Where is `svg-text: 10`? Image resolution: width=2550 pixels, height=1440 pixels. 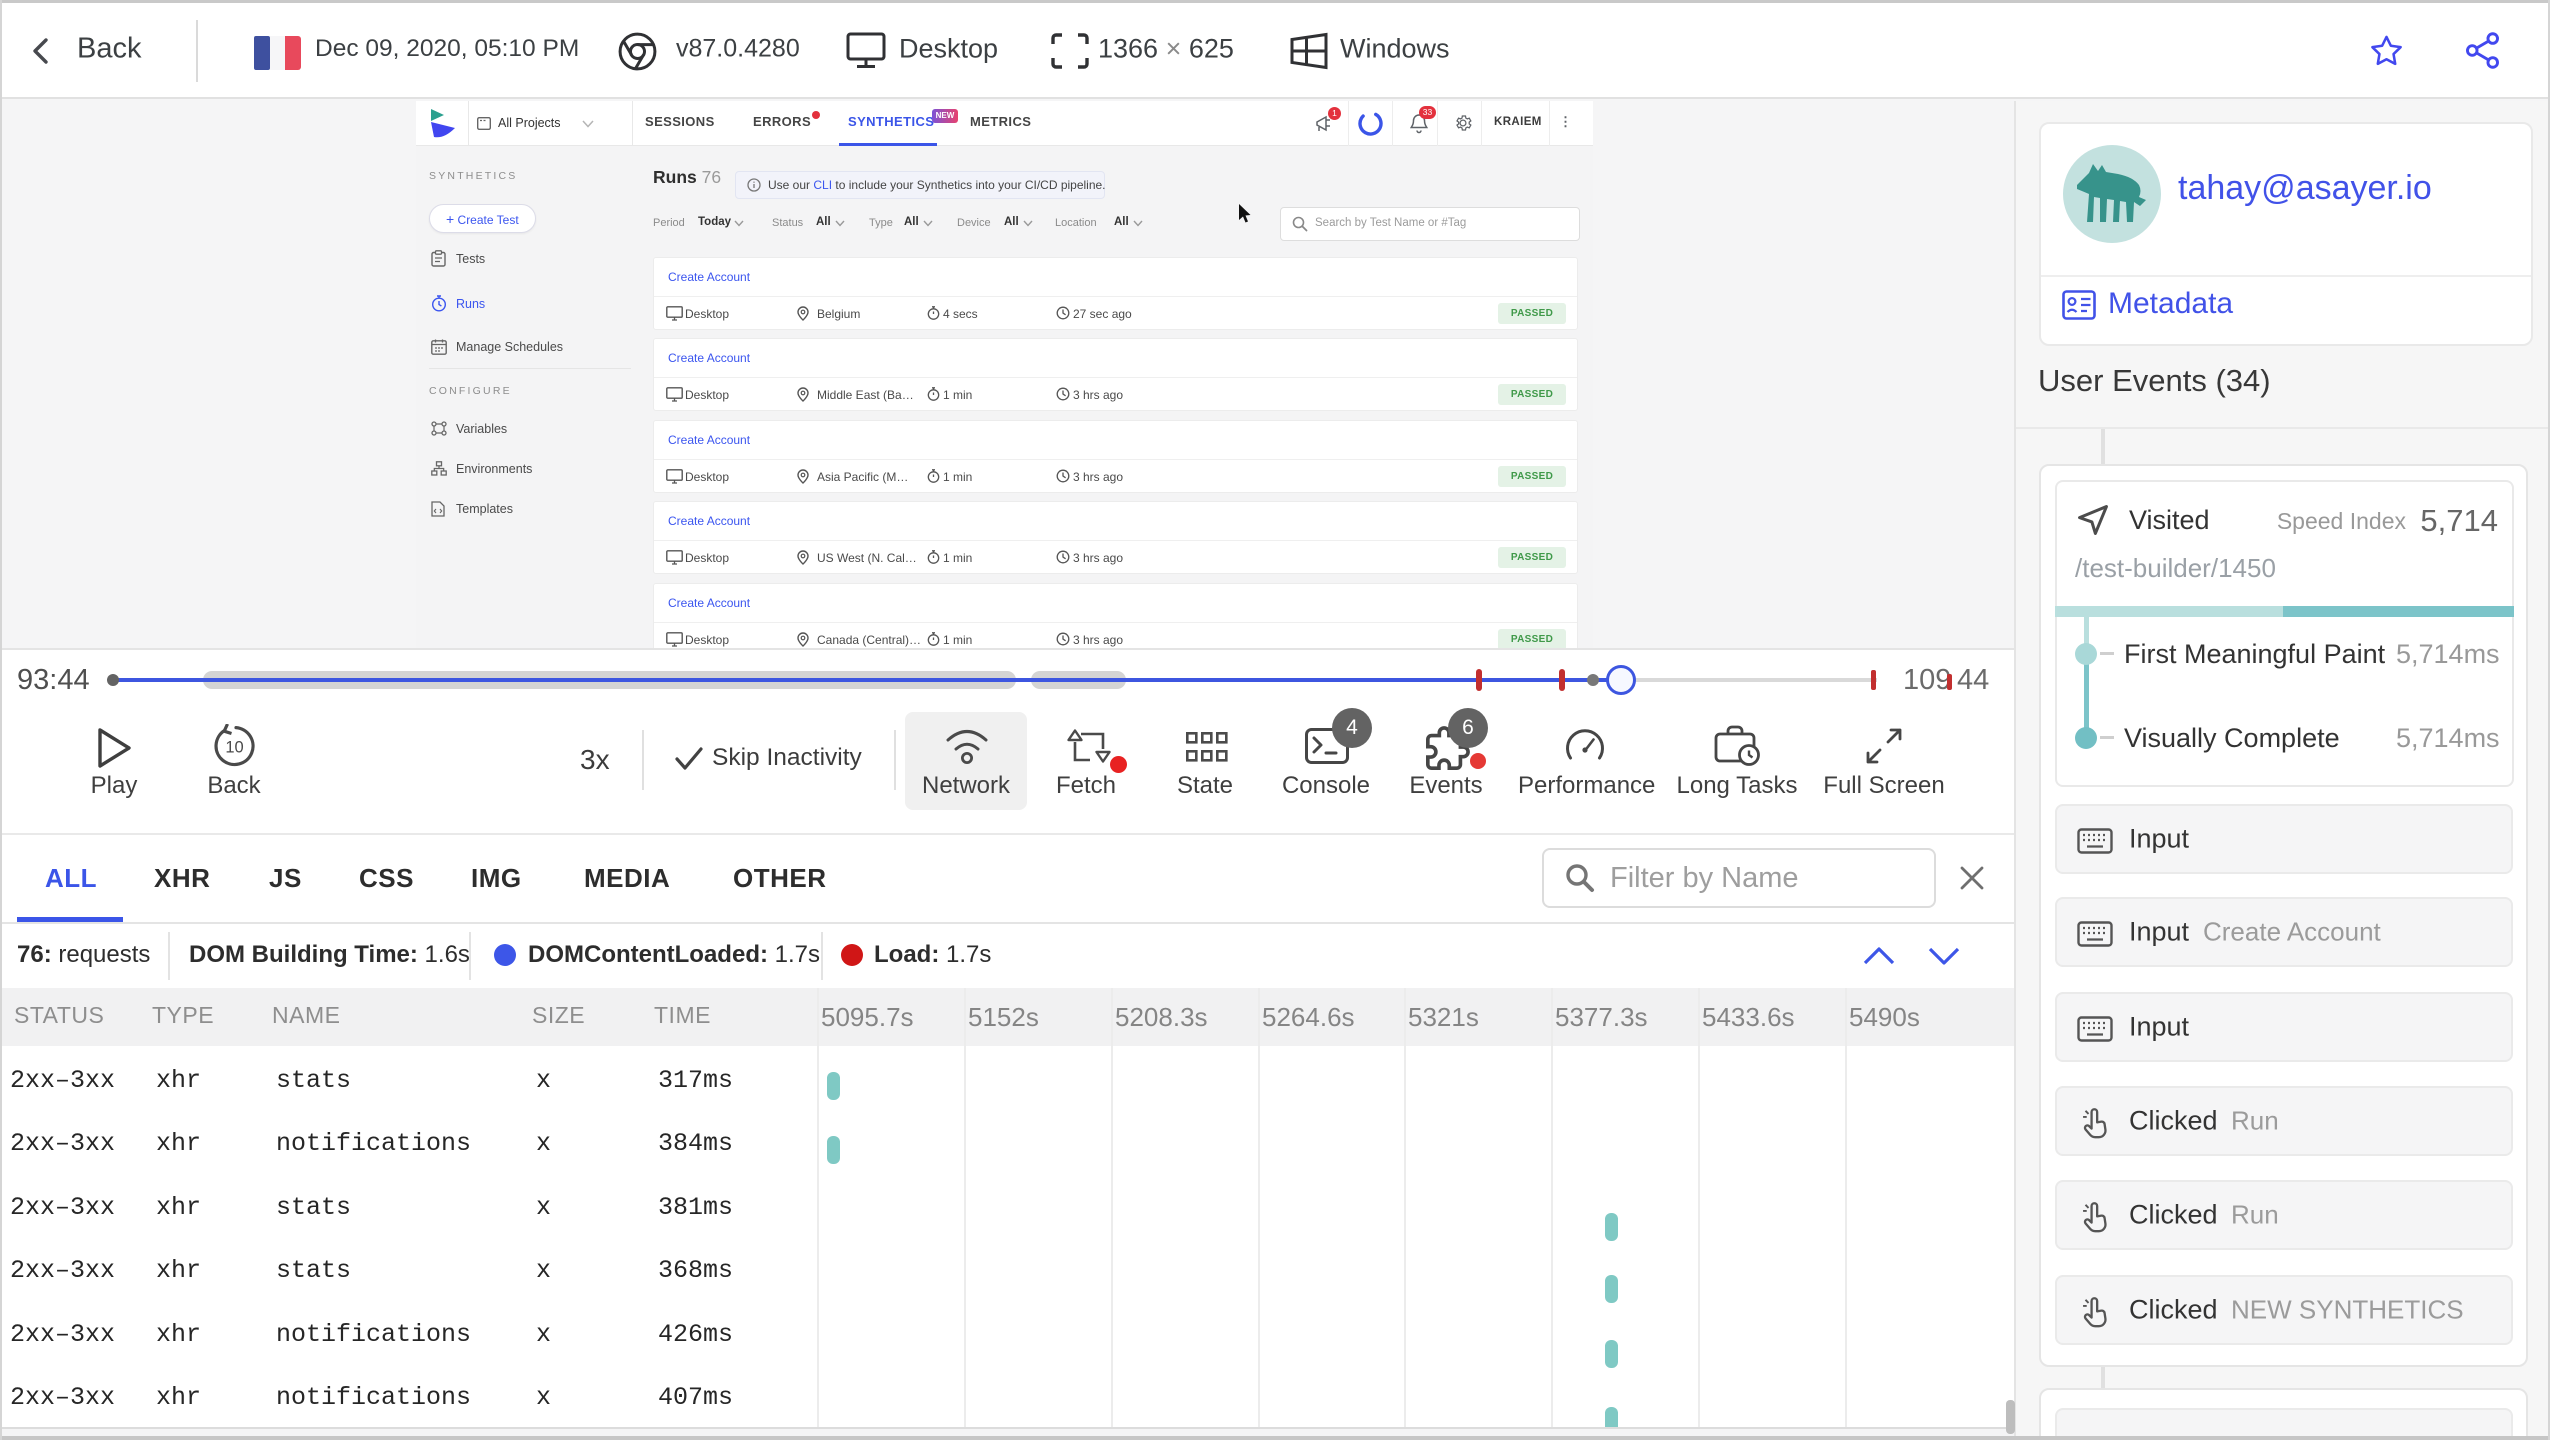
svg-text: 10 is located at coordinates (234, 748).